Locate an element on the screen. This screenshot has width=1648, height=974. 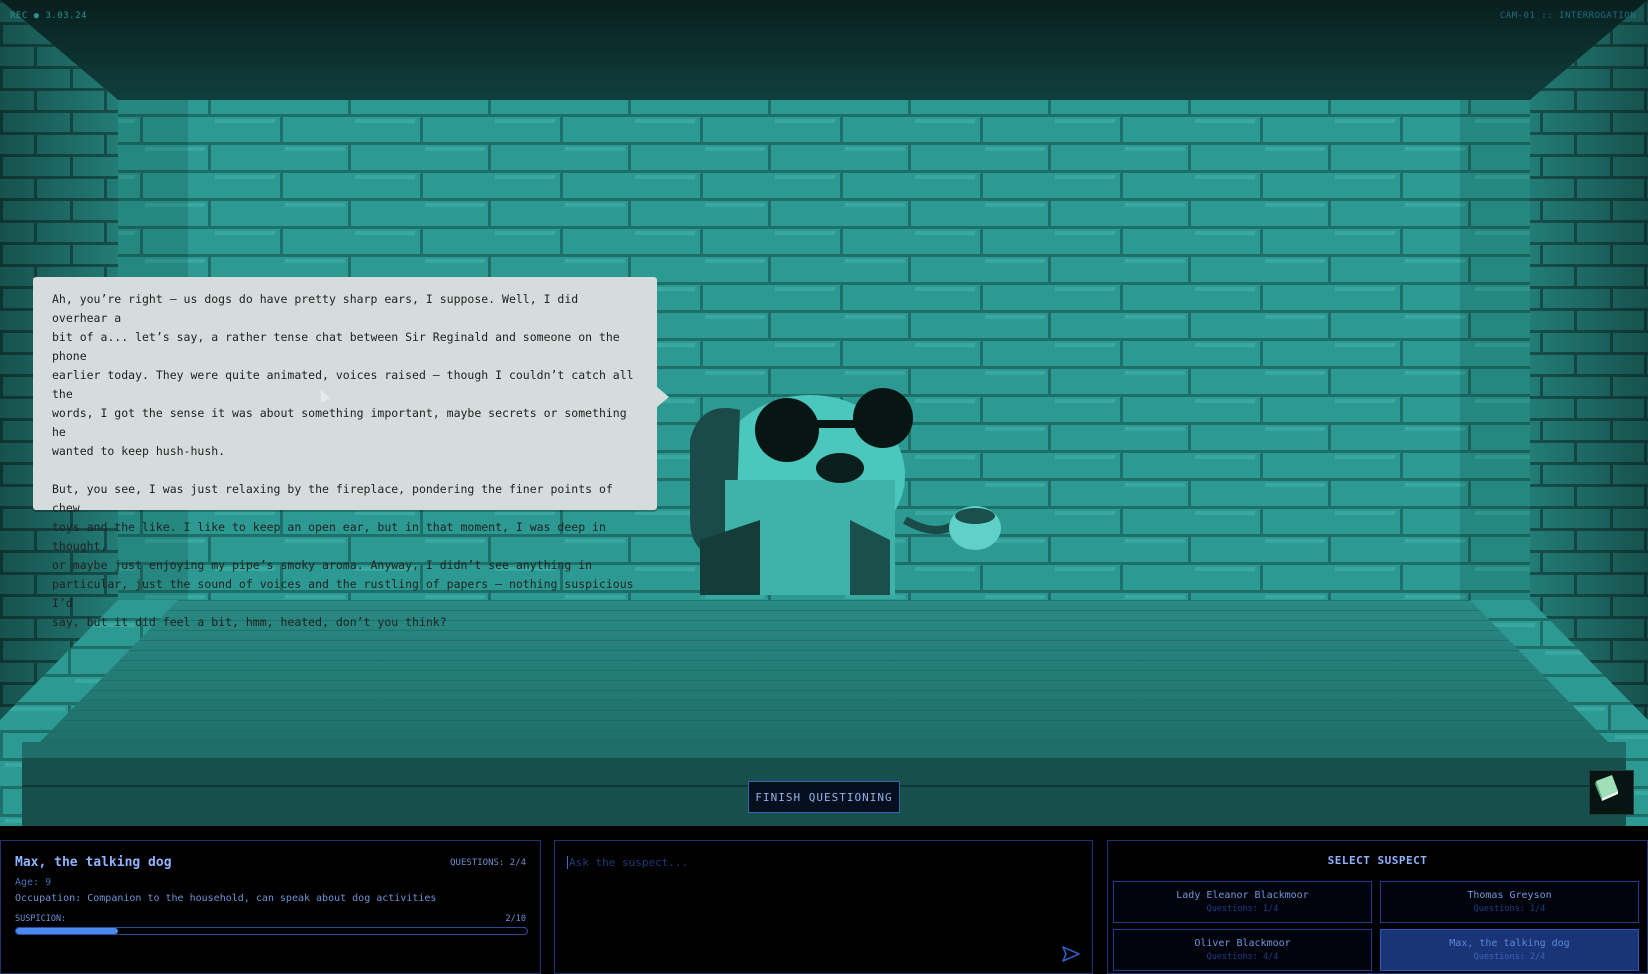
suspect-card-name: Thomas Greyson is located at coordinates (1509, 895).